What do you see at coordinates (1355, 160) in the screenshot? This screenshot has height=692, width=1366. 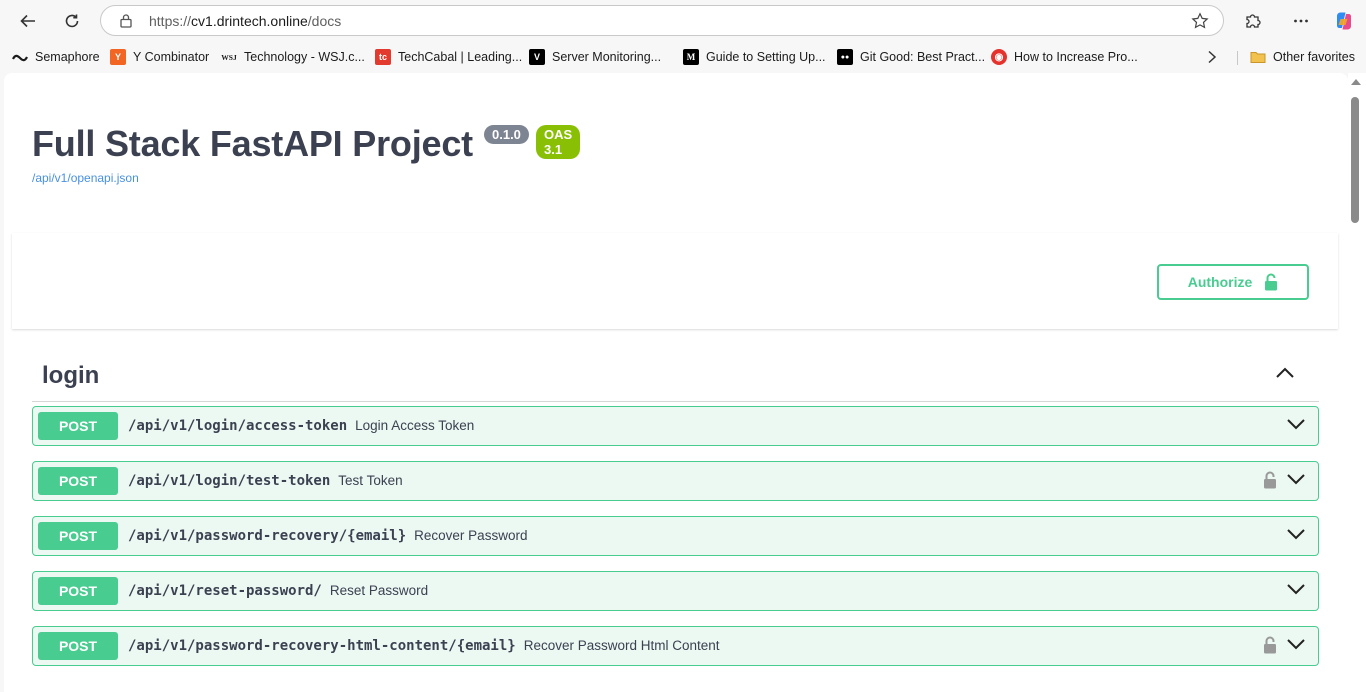 I see `scrollbar-thumb` at bounding box center [1355, 160].